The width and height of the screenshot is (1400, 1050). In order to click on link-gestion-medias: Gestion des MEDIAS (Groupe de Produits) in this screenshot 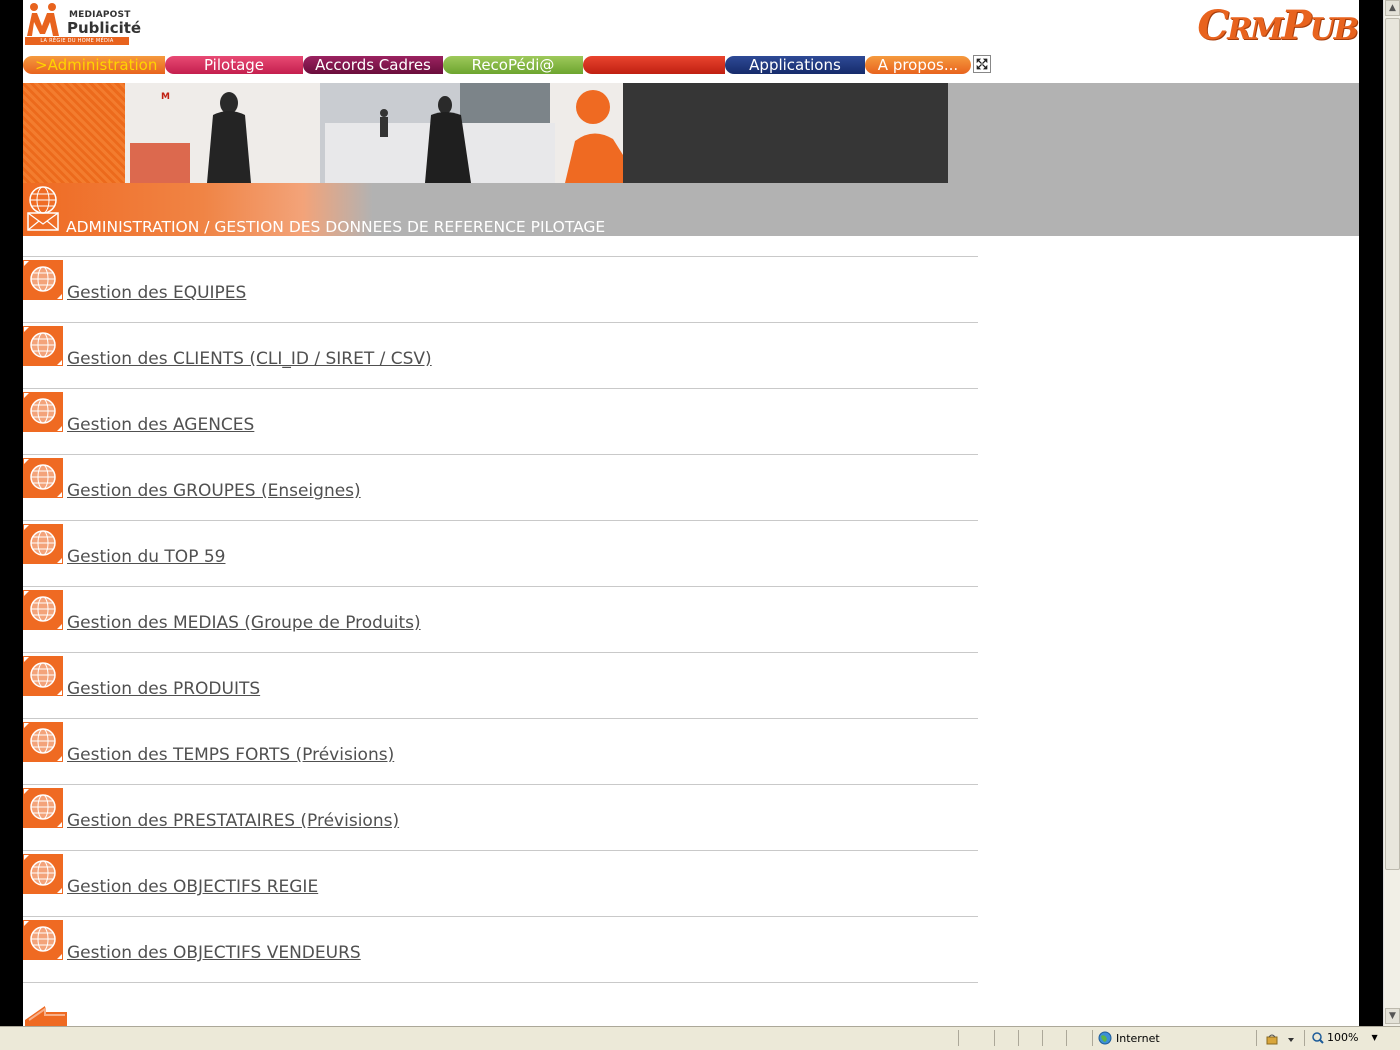, I will do `click(244, 623)`.